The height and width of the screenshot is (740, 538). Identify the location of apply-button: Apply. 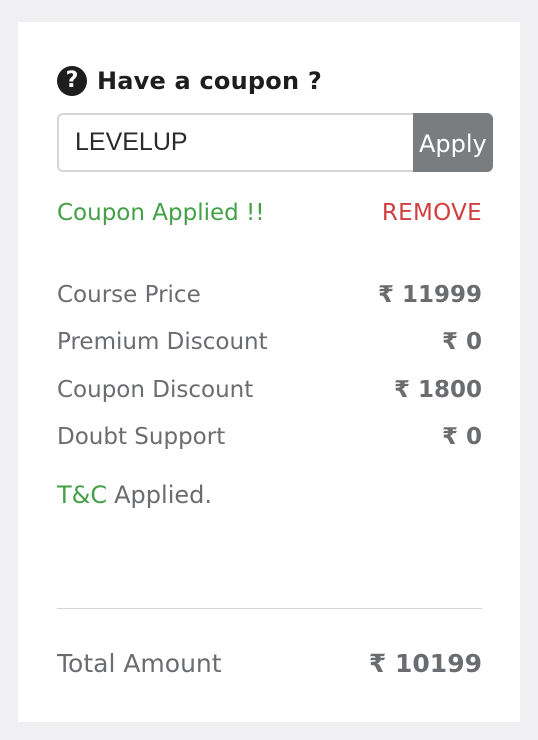
(453, 142).